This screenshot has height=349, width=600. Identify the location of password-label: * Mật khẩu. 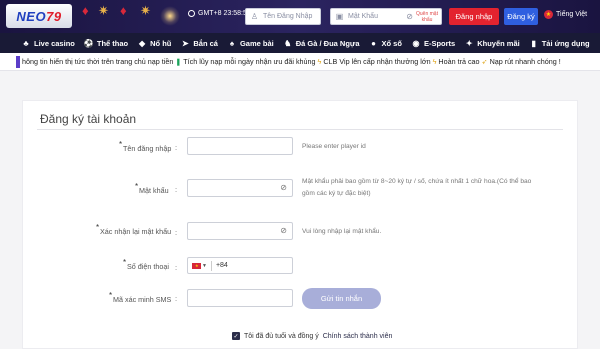
(152, 188).